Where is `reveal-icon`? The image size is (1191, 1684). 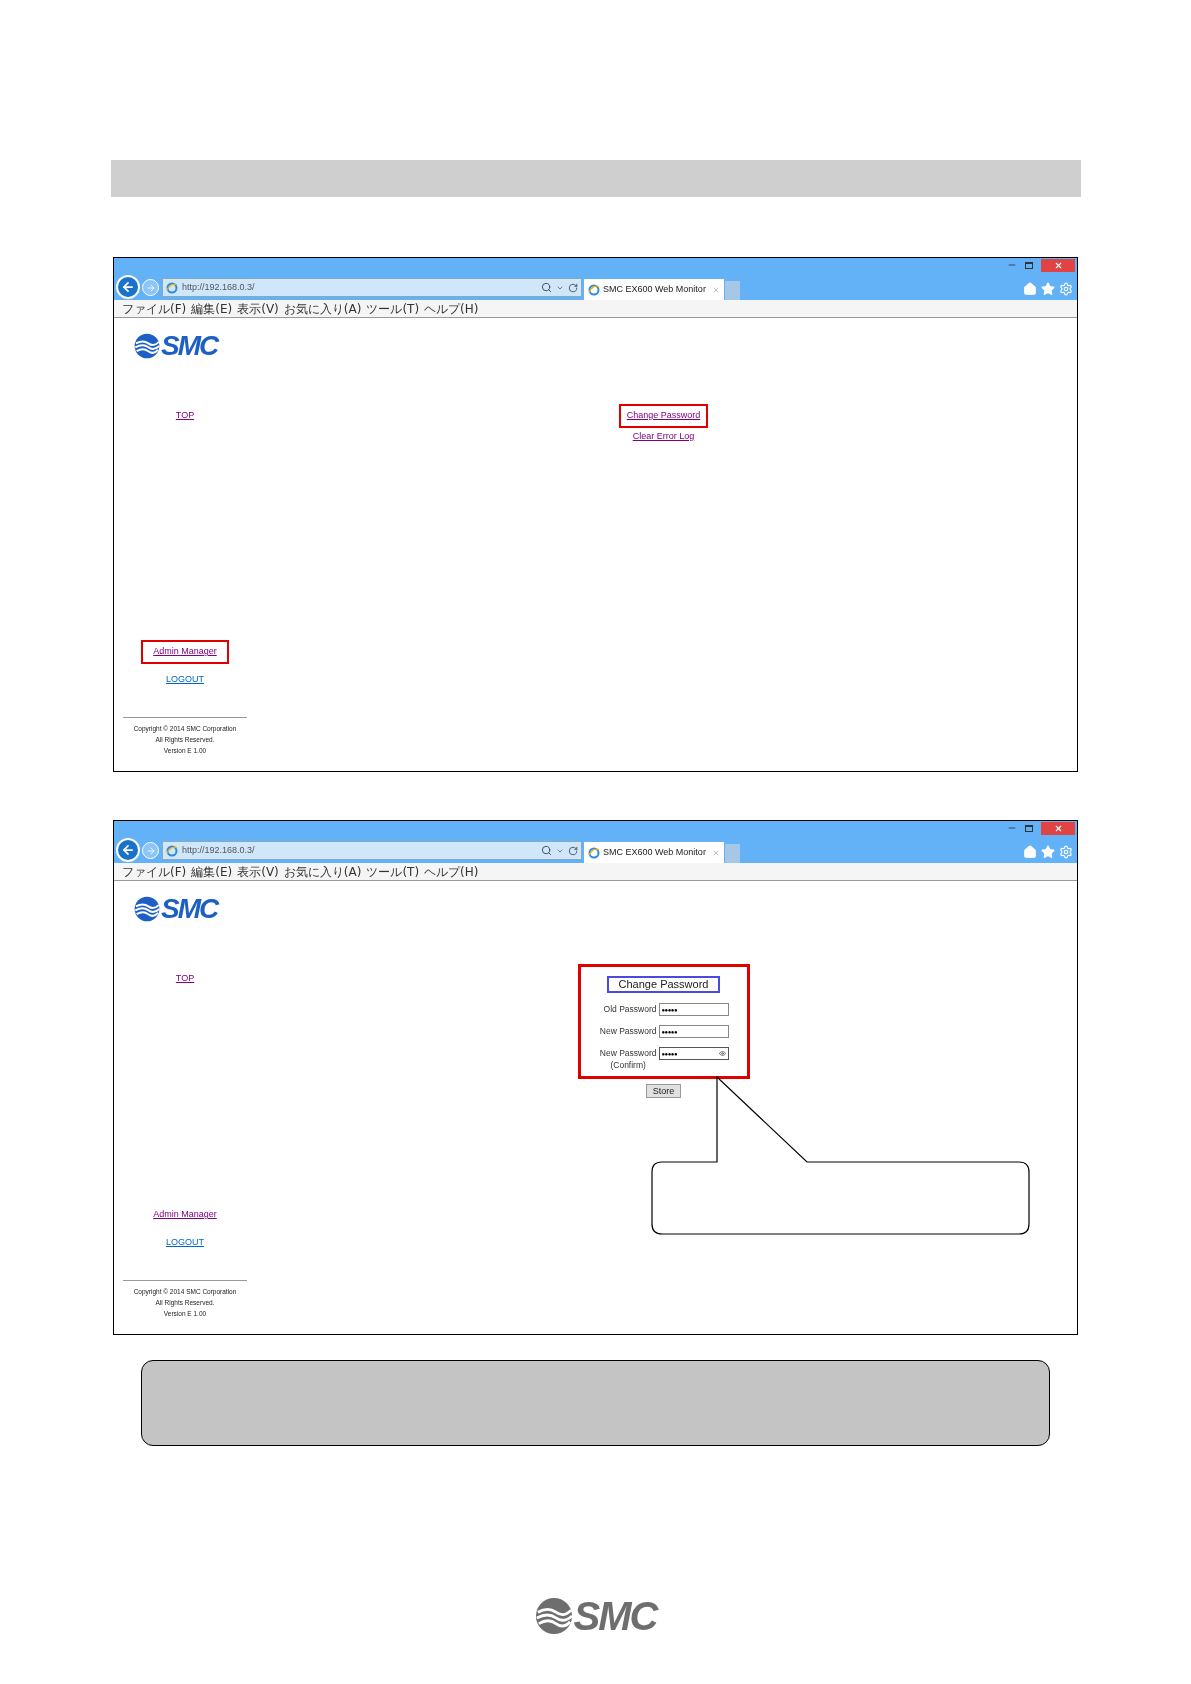
reveal-icon is located at coordinates (722, 1053).